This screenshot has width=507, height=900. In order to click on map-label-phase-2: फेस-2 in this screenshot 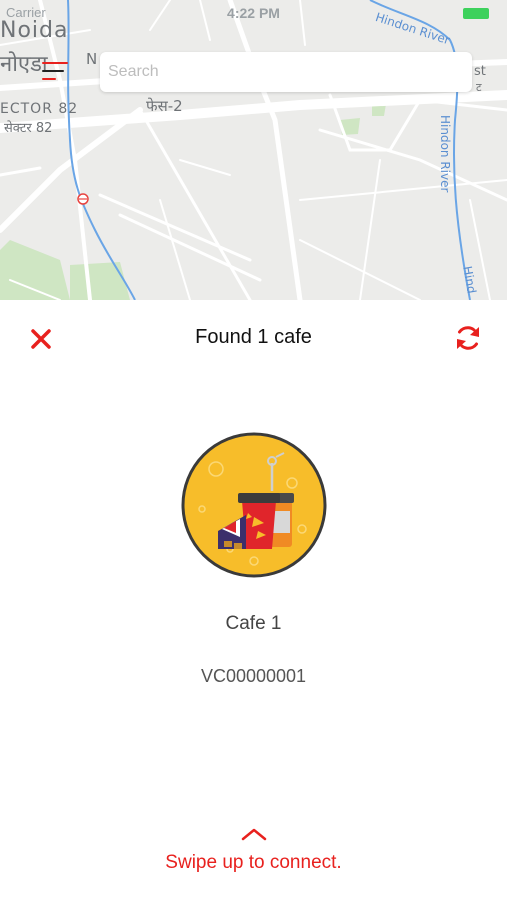, I will do `click(164, 106)`.